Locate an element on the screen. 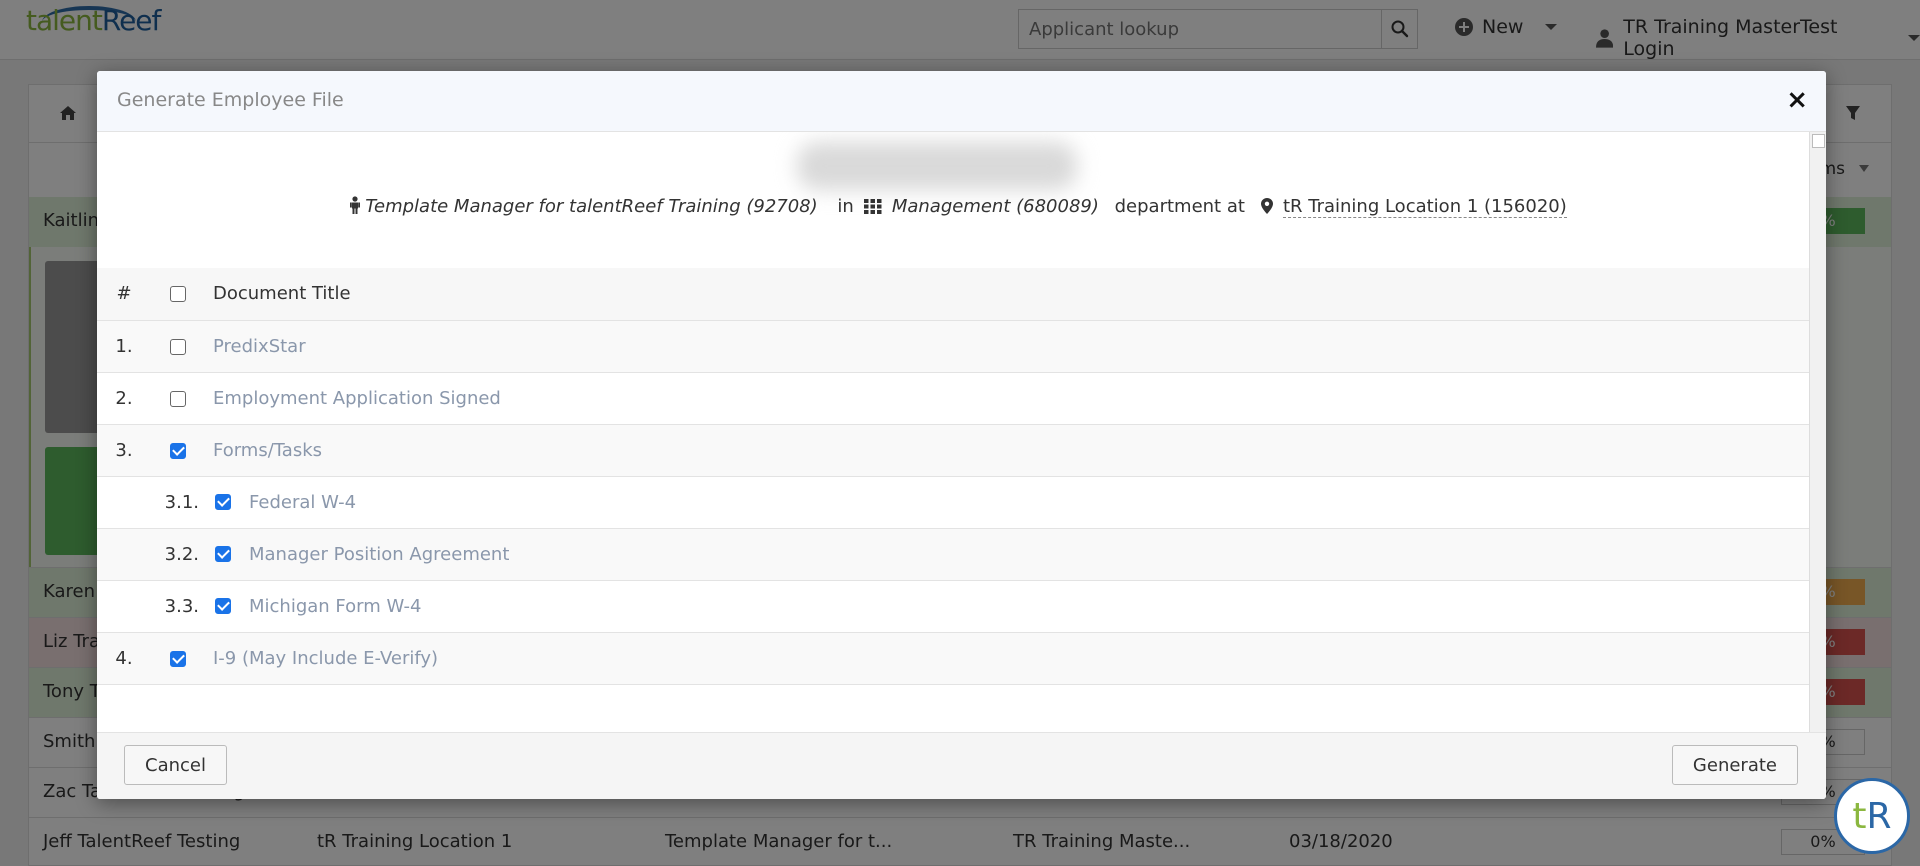  document-title: Federal W-4 is located at coordinates (302, 502).